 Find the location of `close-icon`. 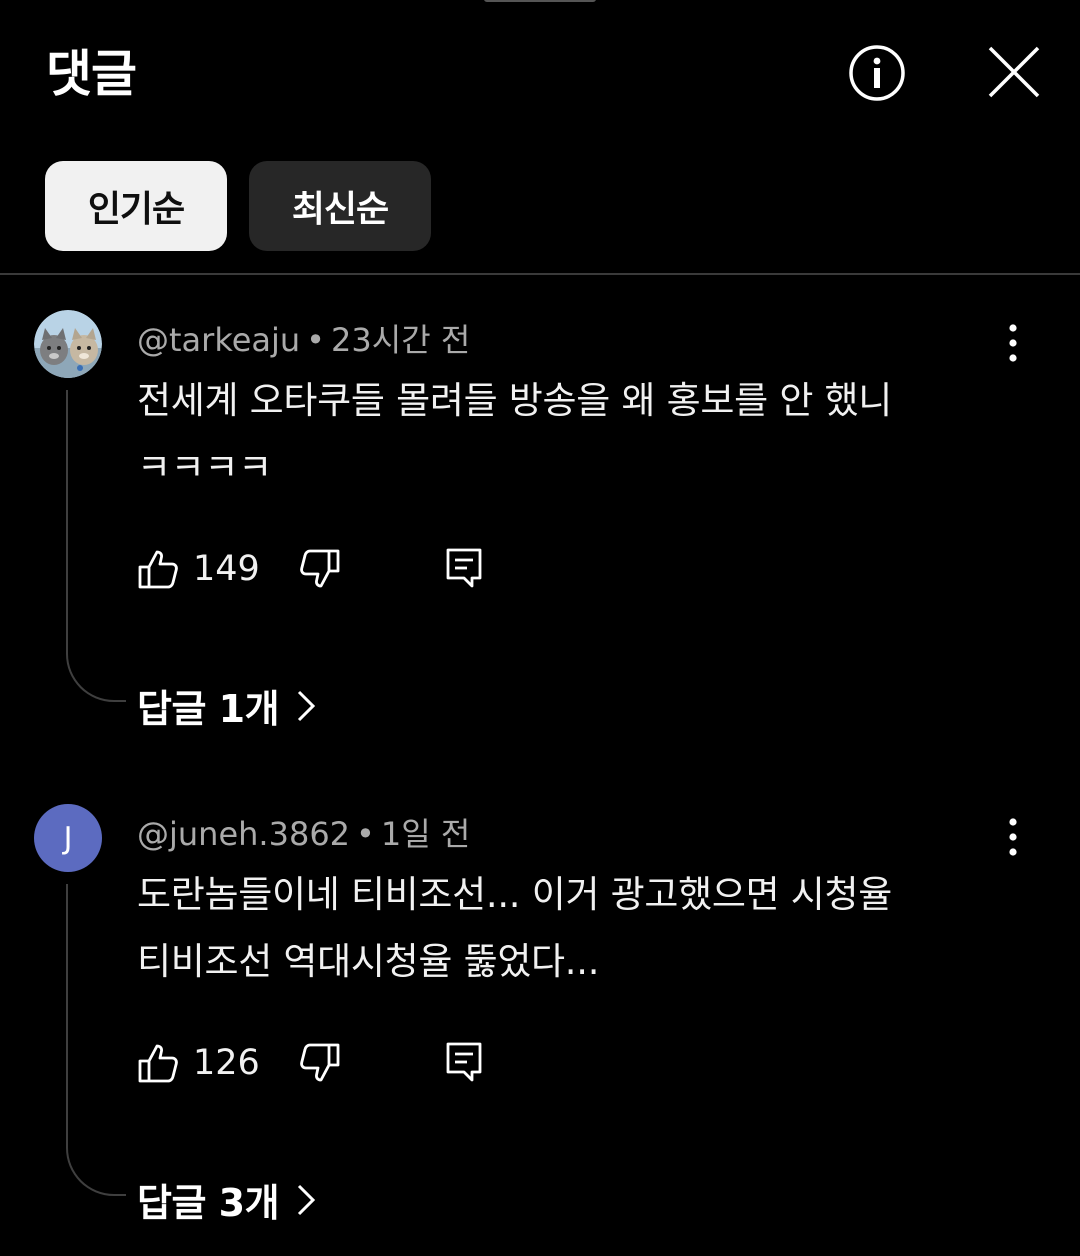

close-icon is located at coordinates (1014, 72).